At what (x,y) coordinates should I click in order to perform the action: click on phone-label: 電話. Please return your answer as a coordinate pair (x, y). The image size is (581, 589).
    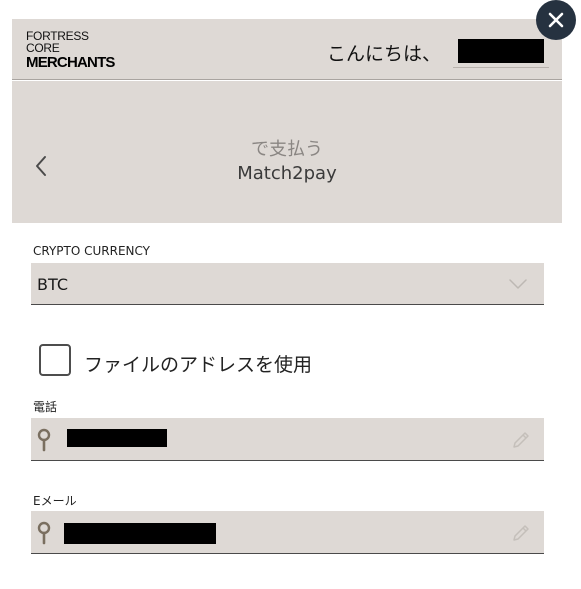
    Looking at the image, I should click on (45, 407).